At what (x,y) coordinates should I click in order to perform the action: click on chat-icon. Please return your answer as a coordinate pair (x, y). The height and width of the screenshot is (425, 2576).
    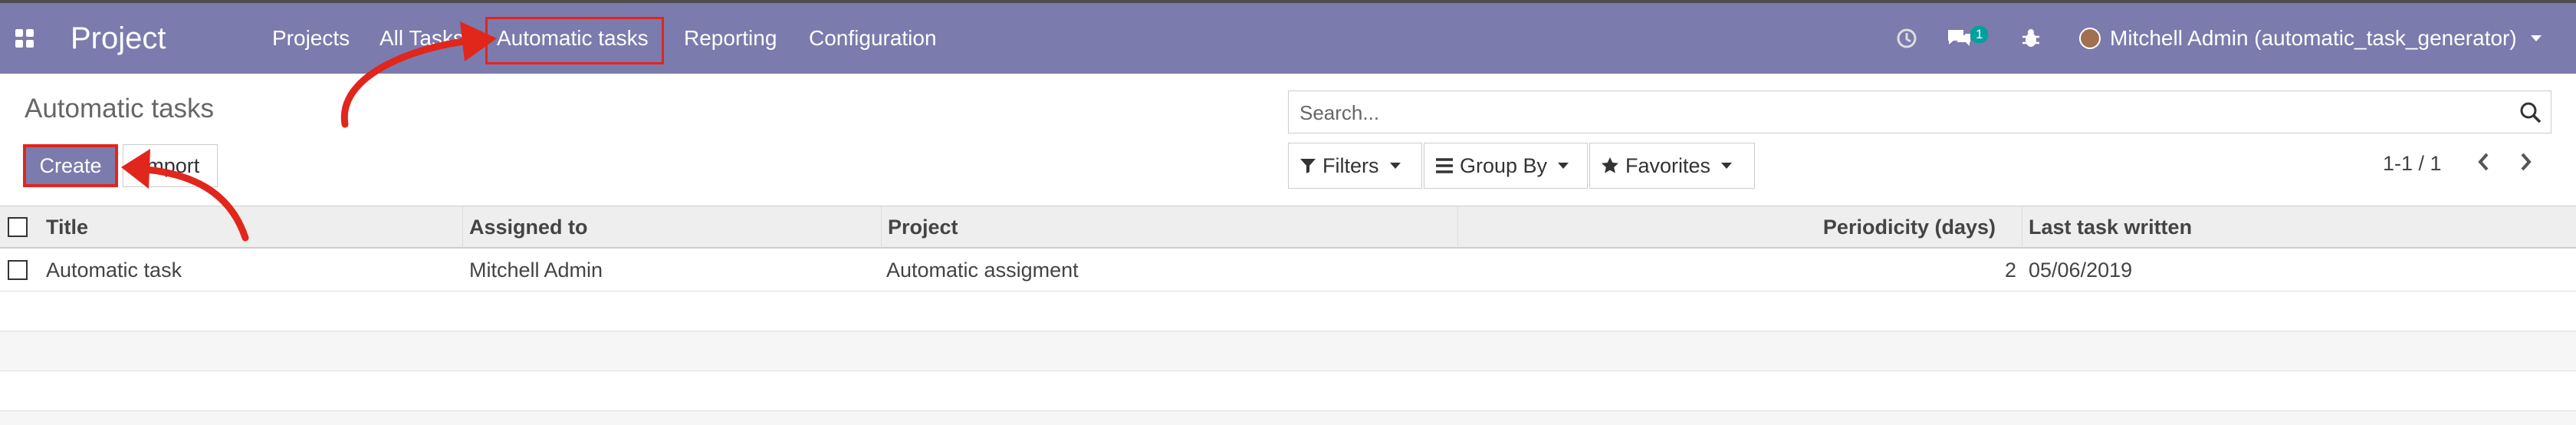
    Looking at the image, I should click on (1959, 38).